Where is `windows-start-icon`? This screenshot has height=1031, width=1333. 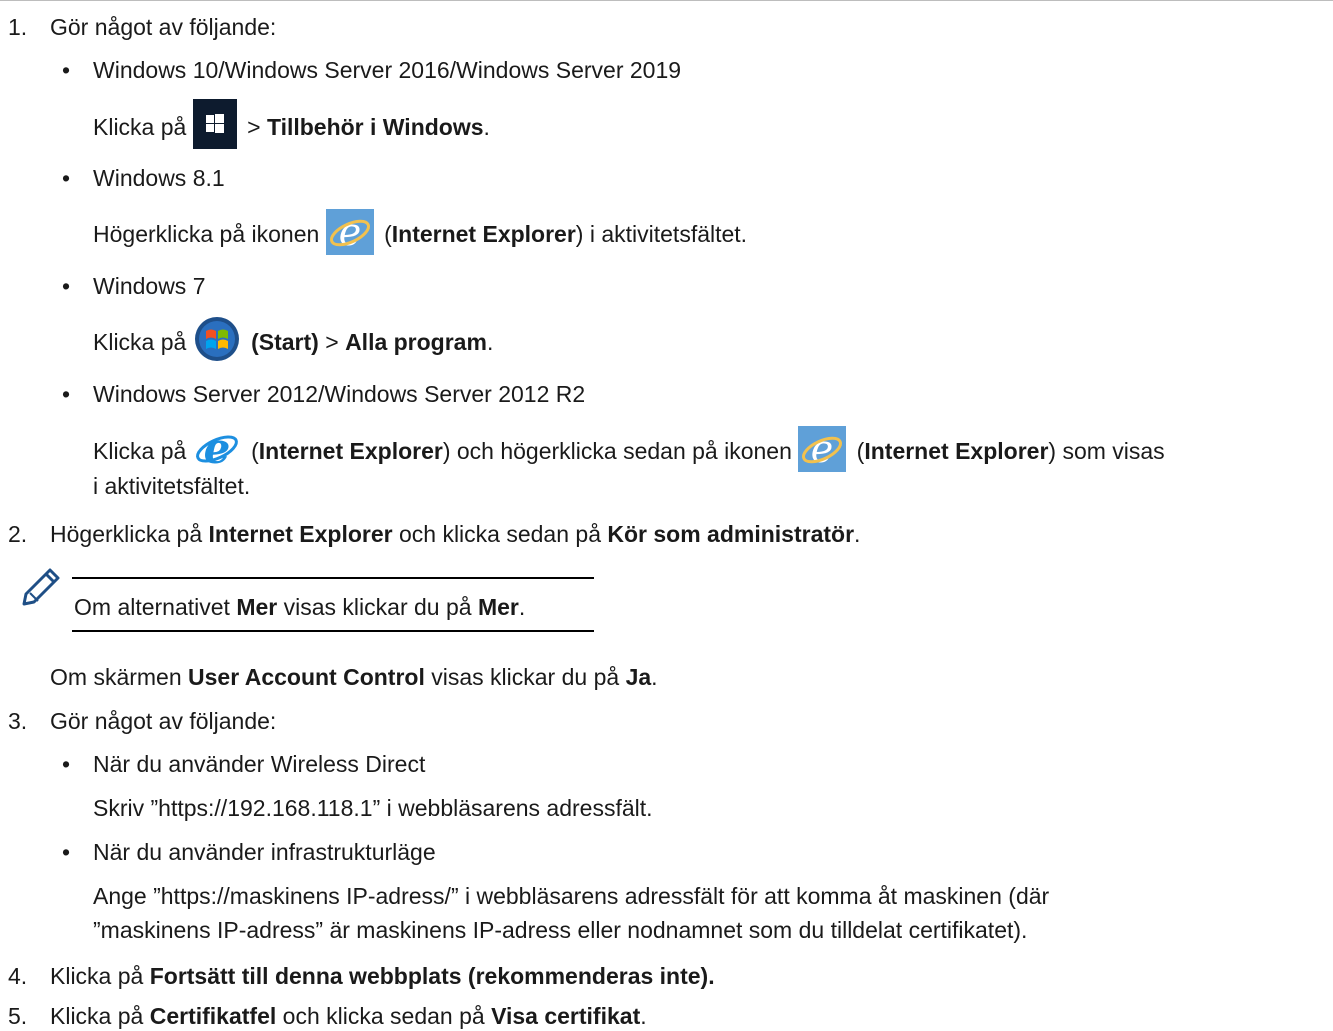
windows-start-icon is located at coordinates (214, 124).